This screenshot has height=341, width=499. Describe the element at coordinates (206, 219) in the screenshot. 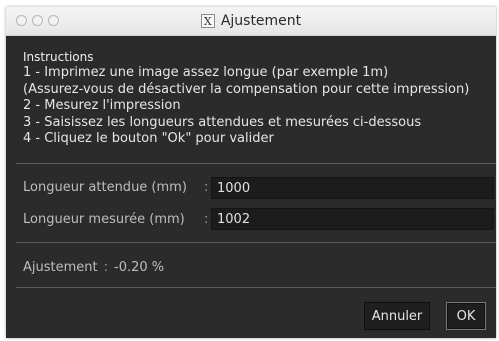

I see `measured-length-colon: :` at that location.